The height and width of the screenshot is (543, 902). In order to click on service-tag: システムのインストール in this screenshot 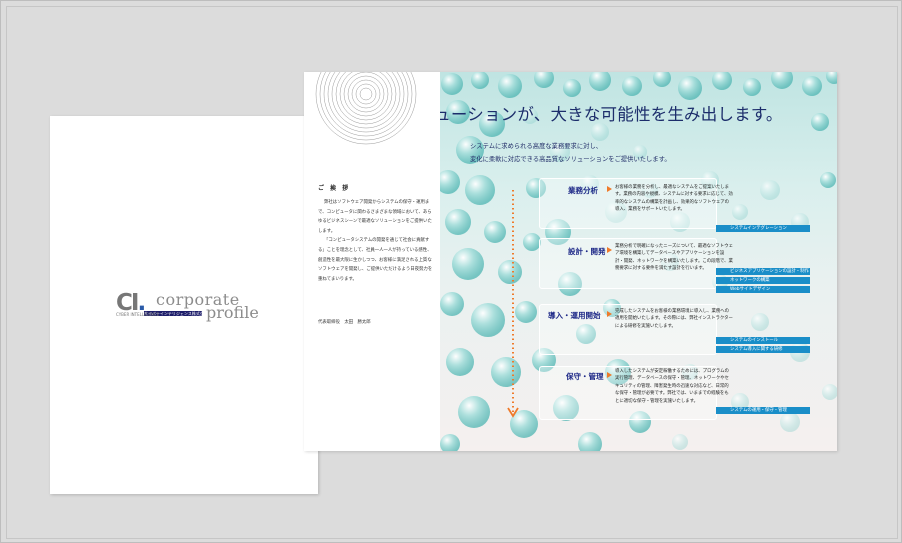, I will do `click(763, 340)`.